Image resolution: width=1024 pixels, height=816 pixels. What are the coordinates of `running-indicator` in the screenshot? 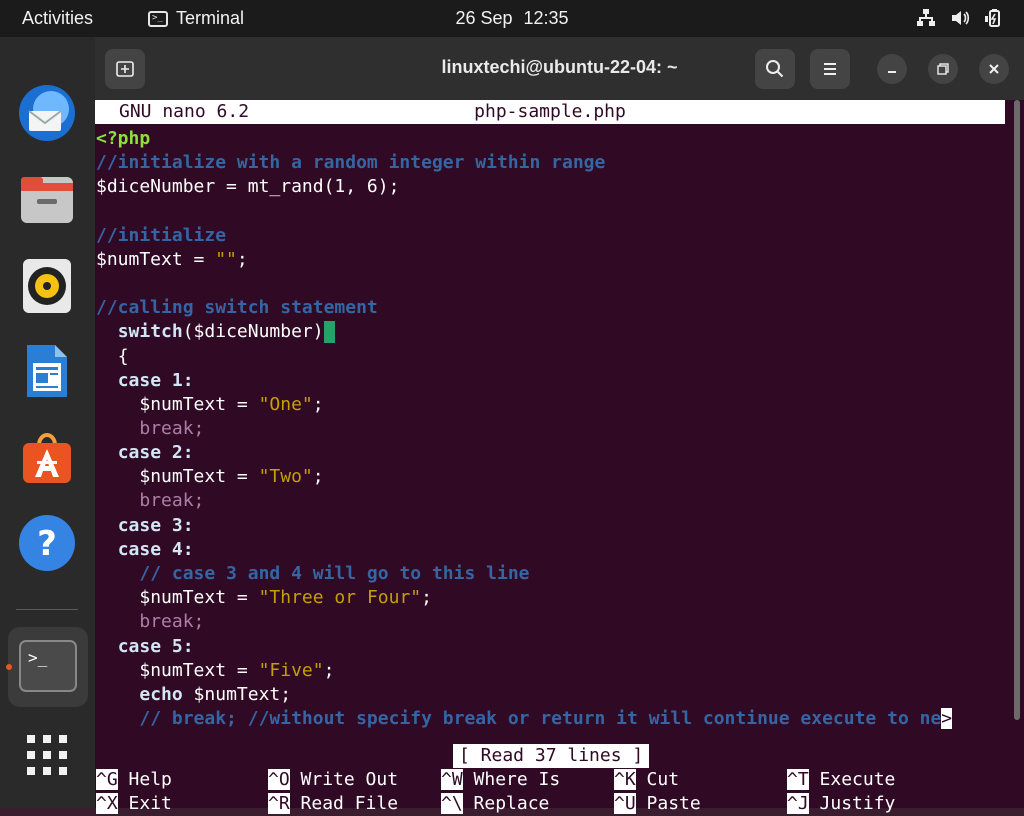 It's located at (9, 667).